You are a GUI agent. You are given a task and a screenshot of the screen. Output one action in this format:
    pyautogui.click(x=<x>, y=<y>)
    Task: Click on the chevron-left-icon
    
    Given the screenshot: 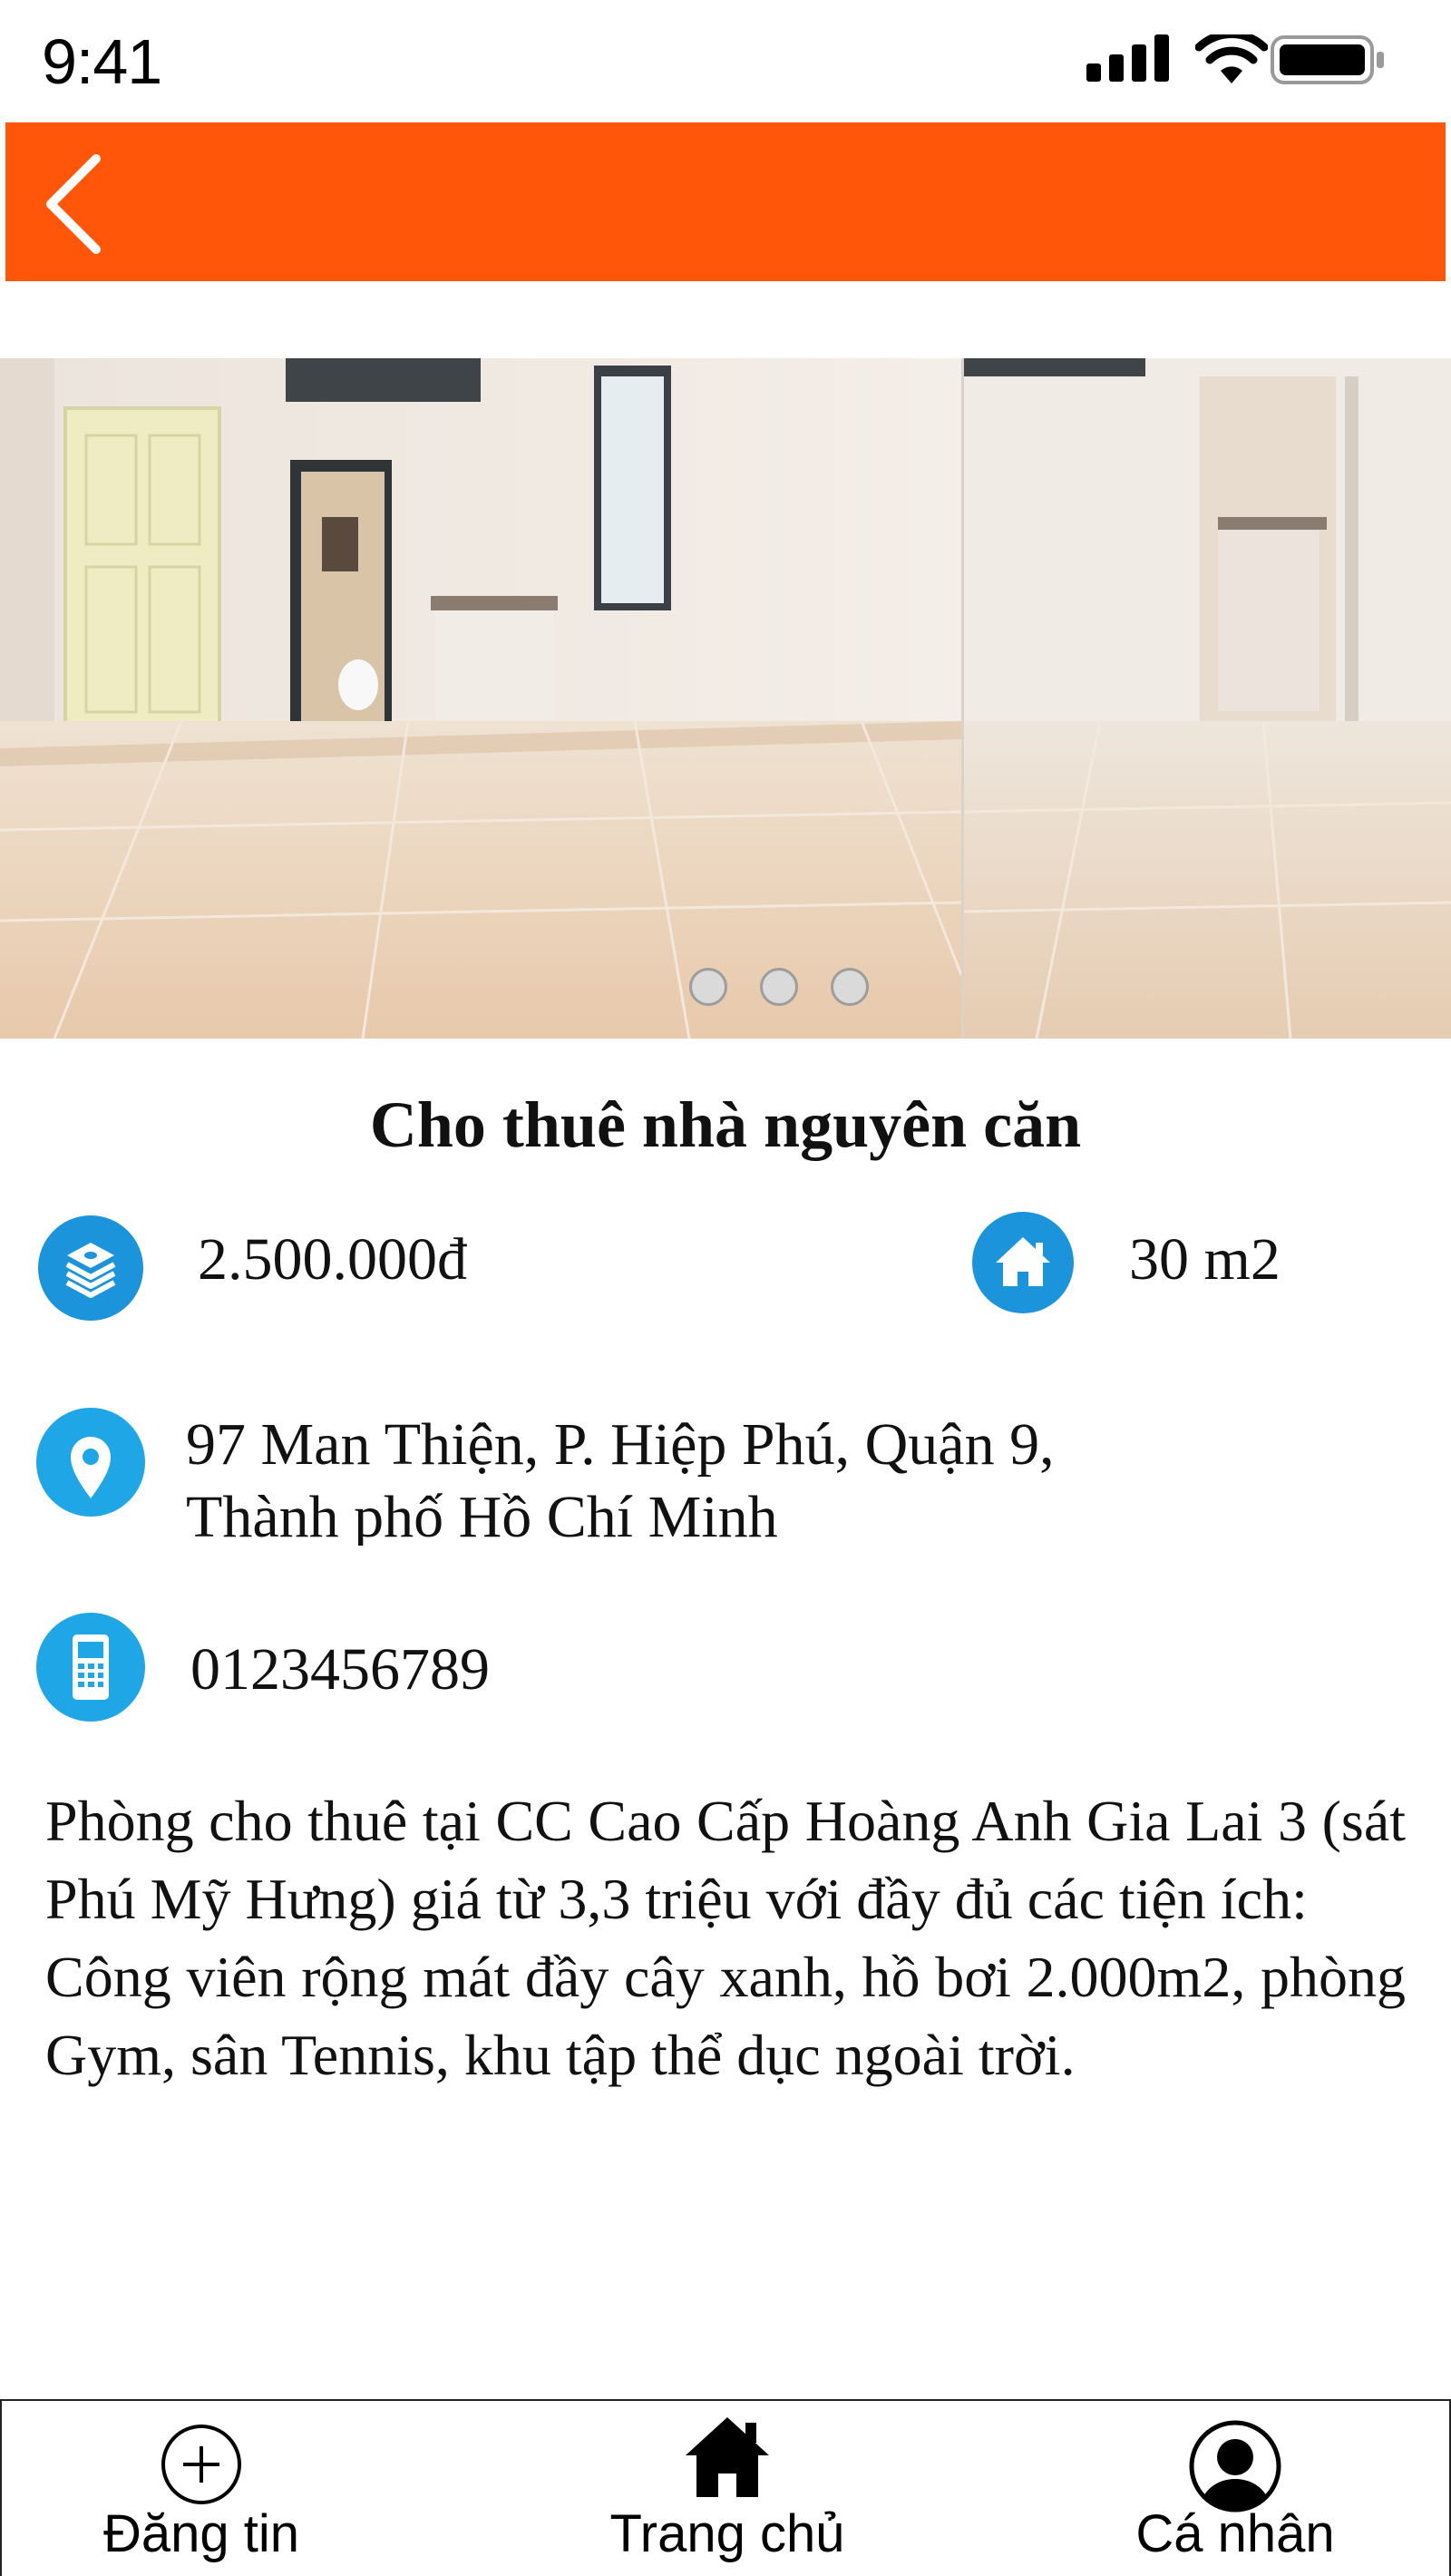 What is the action you would take?
    pyautogui.click(x=73, y=204)
    